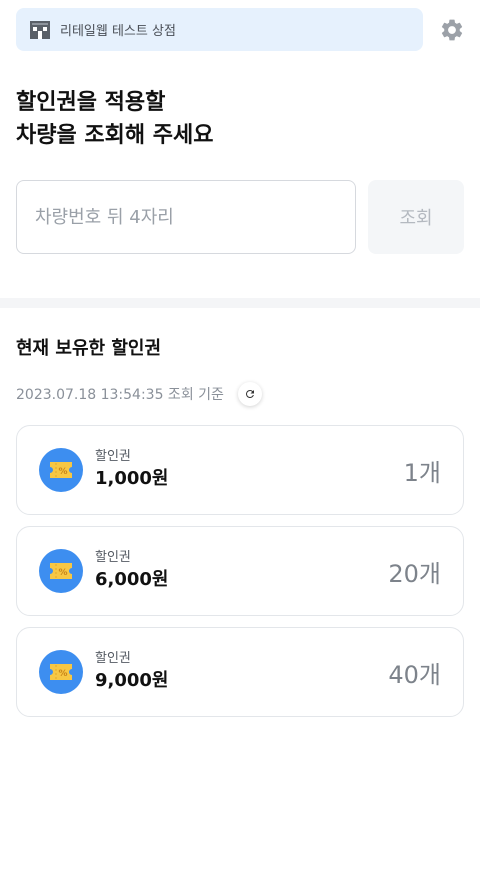 The height and width of the screenshot is (882, 480). I want to click on store-name: 리테일웹 테스트 상점, so click(118, 31).